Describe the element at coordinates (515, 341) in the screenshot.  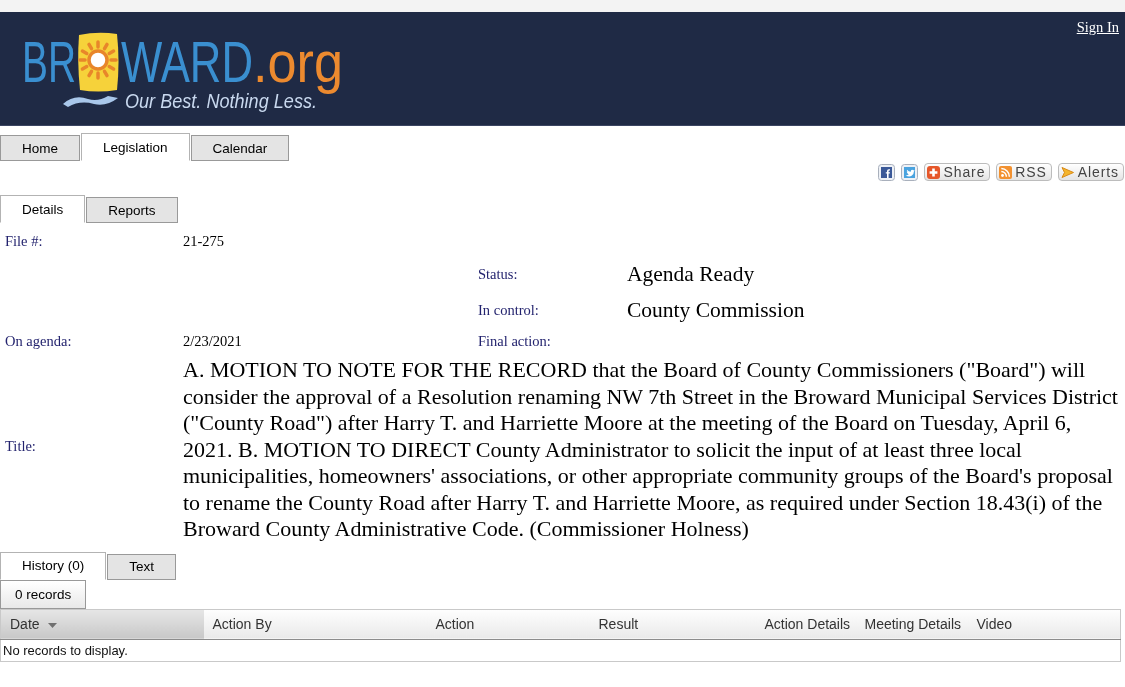
I see `field-label: Final action:` at that location.